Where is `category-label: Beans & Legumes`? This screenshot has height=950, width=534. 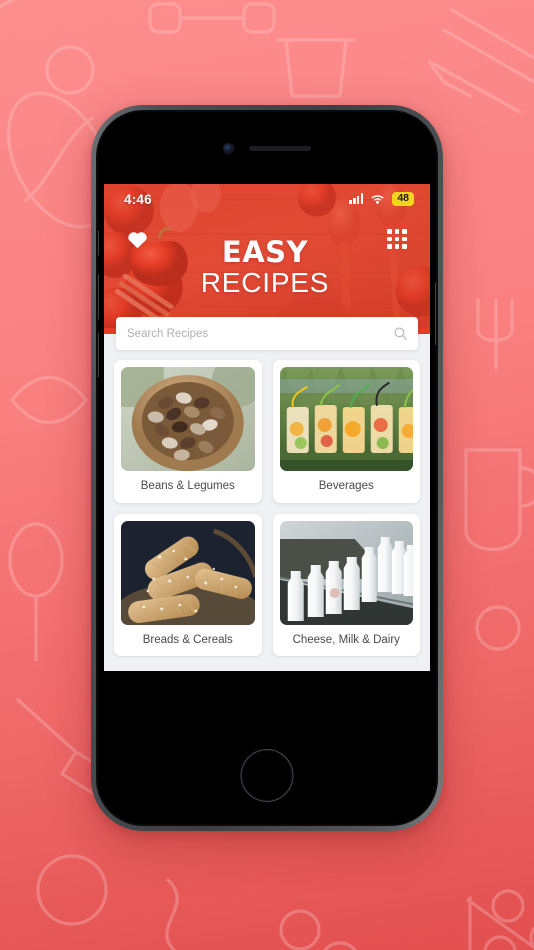 category-label: Beans & Legumes is located at coordinates (187, 486).